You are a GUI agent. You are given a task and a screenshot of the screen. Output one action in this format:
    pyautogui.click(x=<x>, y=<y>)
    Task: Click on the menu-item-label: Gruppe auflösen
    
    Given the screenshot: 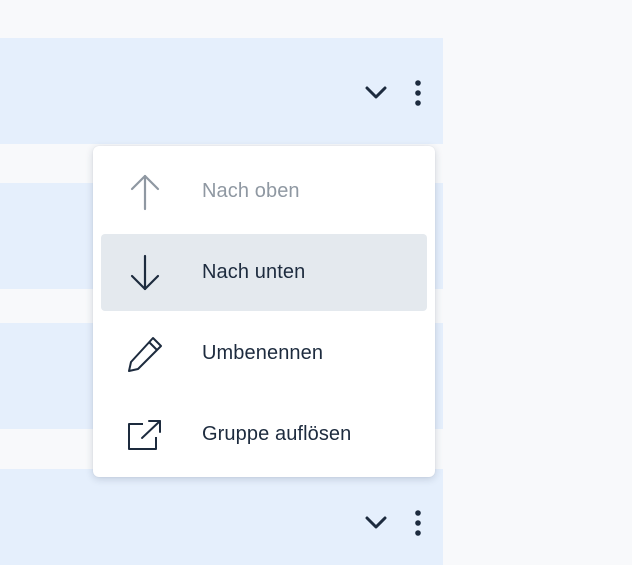 What is the action you would take?
    pyautogui.click(x=277, y=434)
    